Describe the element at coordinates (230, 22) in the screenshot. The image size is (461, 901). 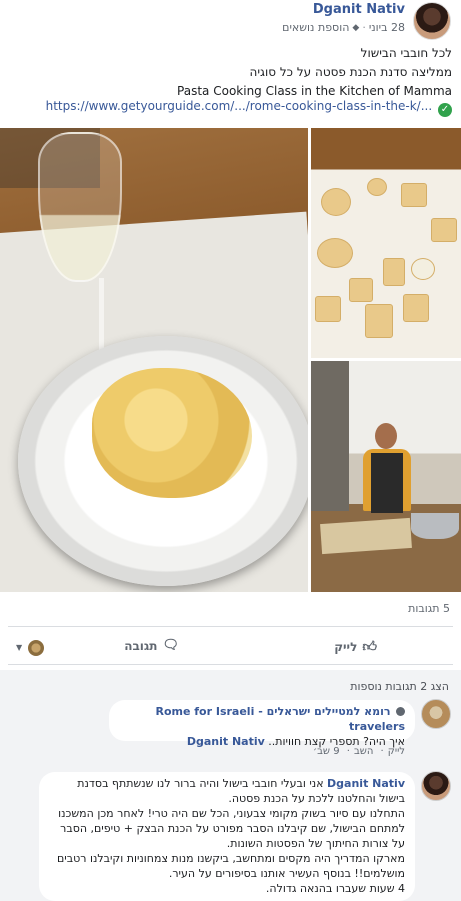
I see `post-header: Dganit Nativ 28 ביוני · ◆ הוספת נושאים` at that location.